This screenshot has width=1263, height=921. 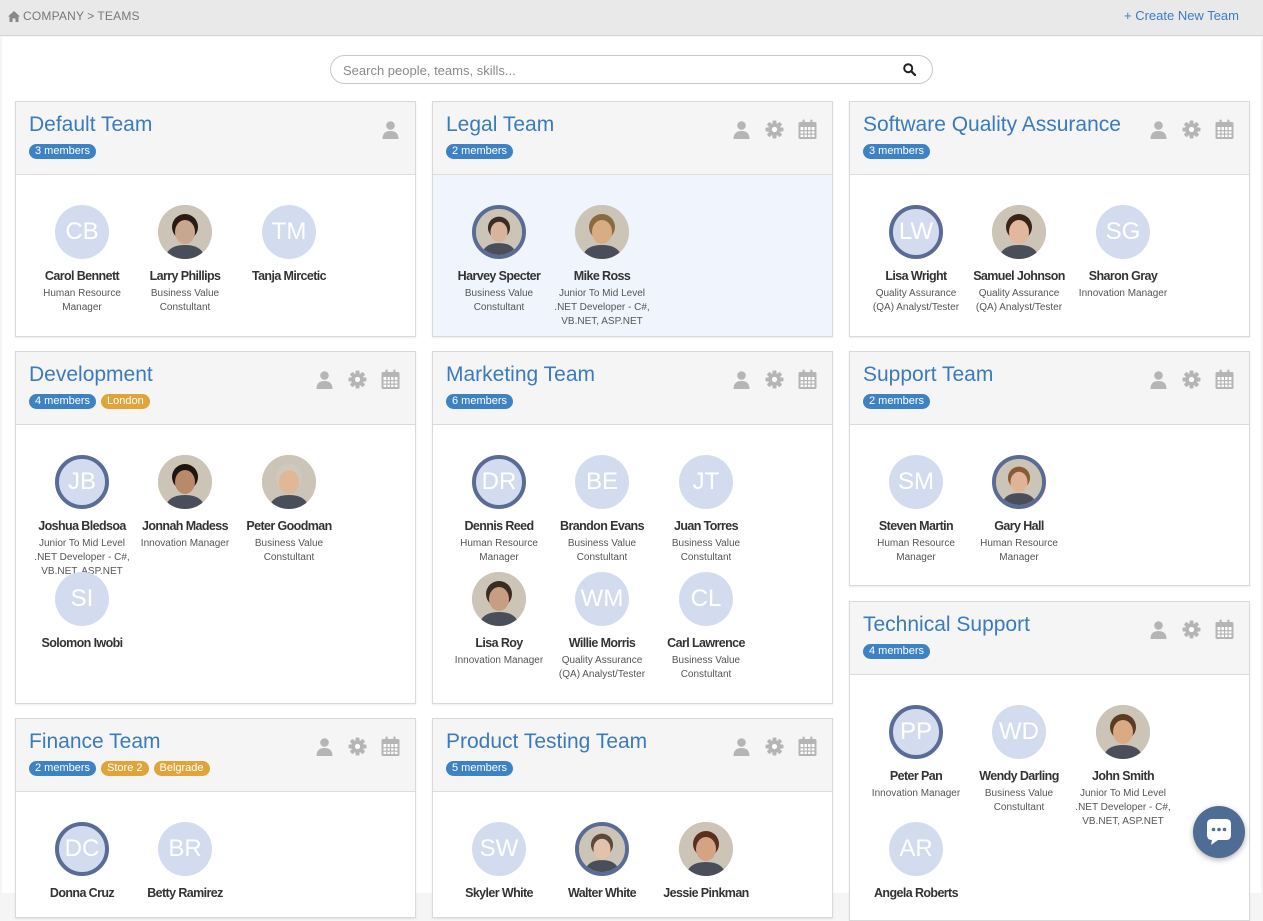 What do you see at coordinates (289, 232) in the screenshot?
I see `avatar: TM` at bounding box center [289, 232].